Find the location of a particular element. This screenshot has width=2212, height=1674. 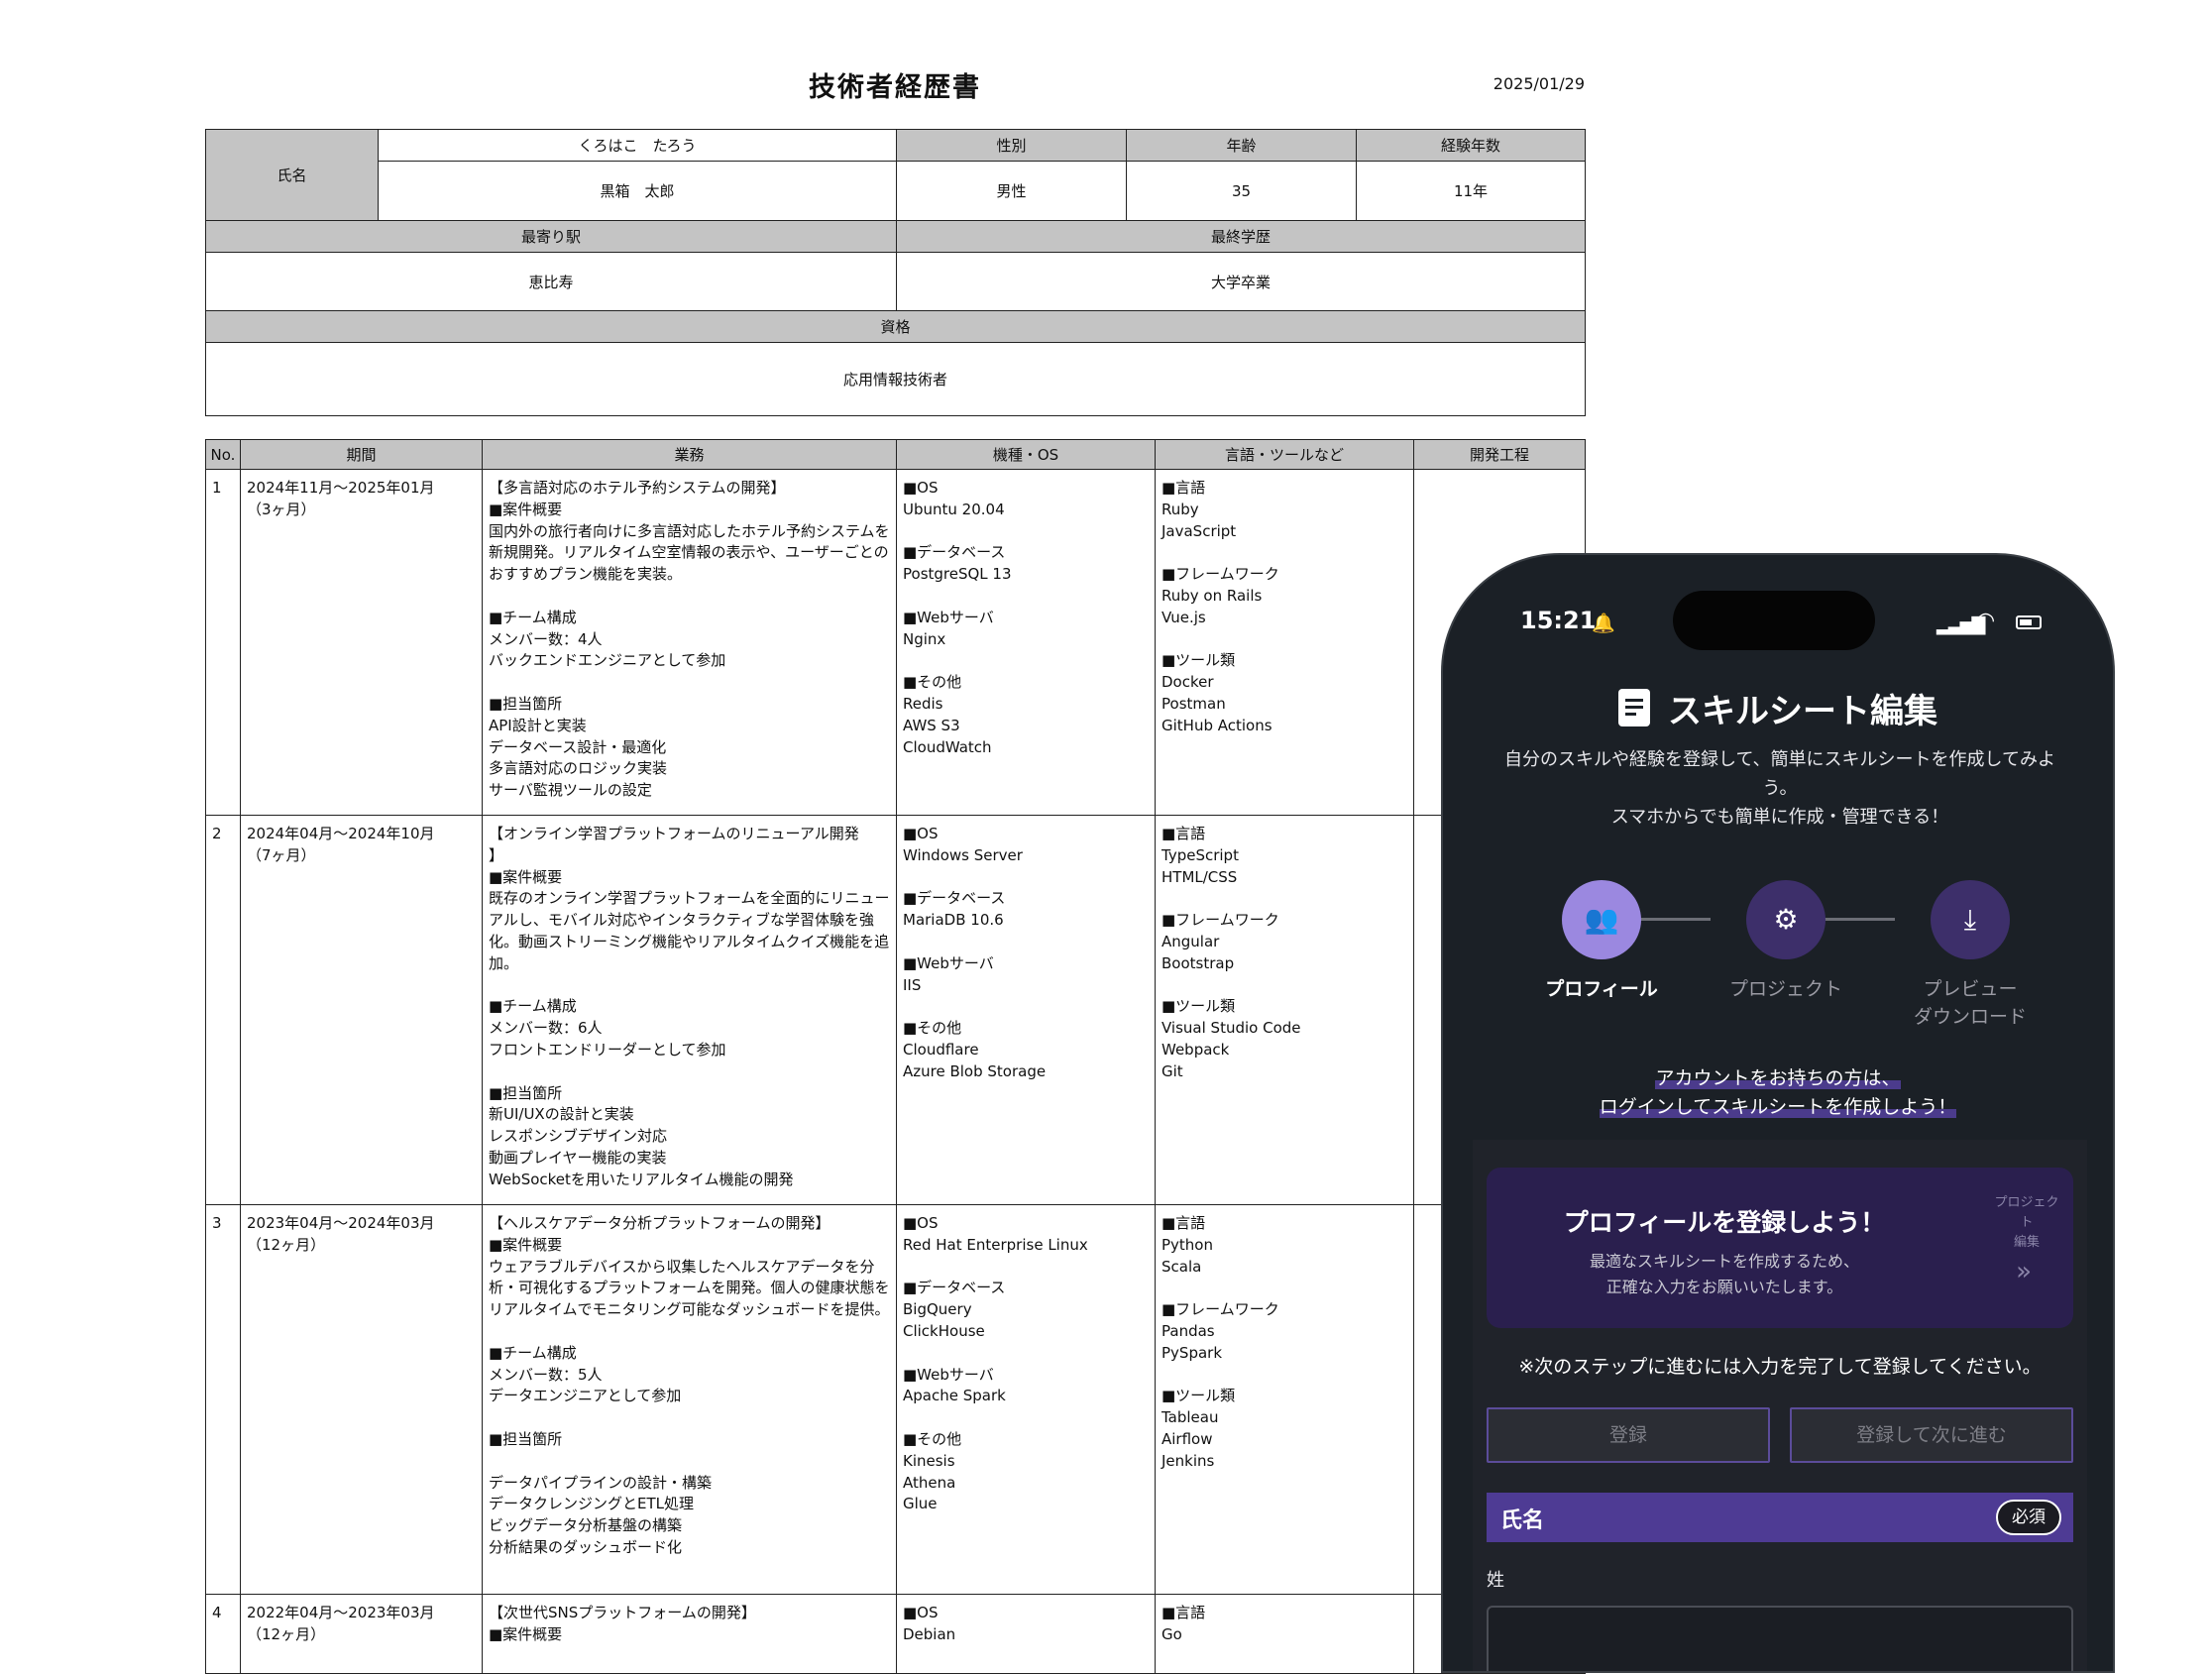

document-title: 技術者経歴書 is located at coordinates (895, 87).